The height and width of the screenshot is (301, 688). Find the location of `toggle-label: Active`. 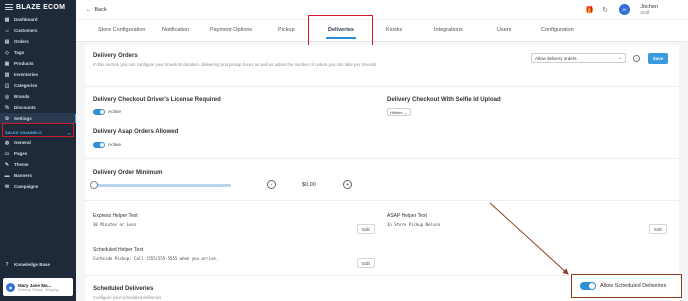

toggle-label: Active is located at coordinates (115, 145).